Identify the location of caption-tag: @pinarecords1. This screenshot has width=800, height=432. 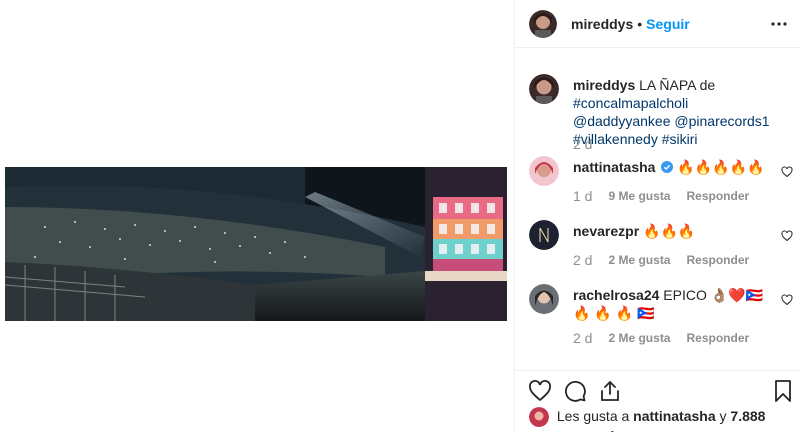
(721, 121).